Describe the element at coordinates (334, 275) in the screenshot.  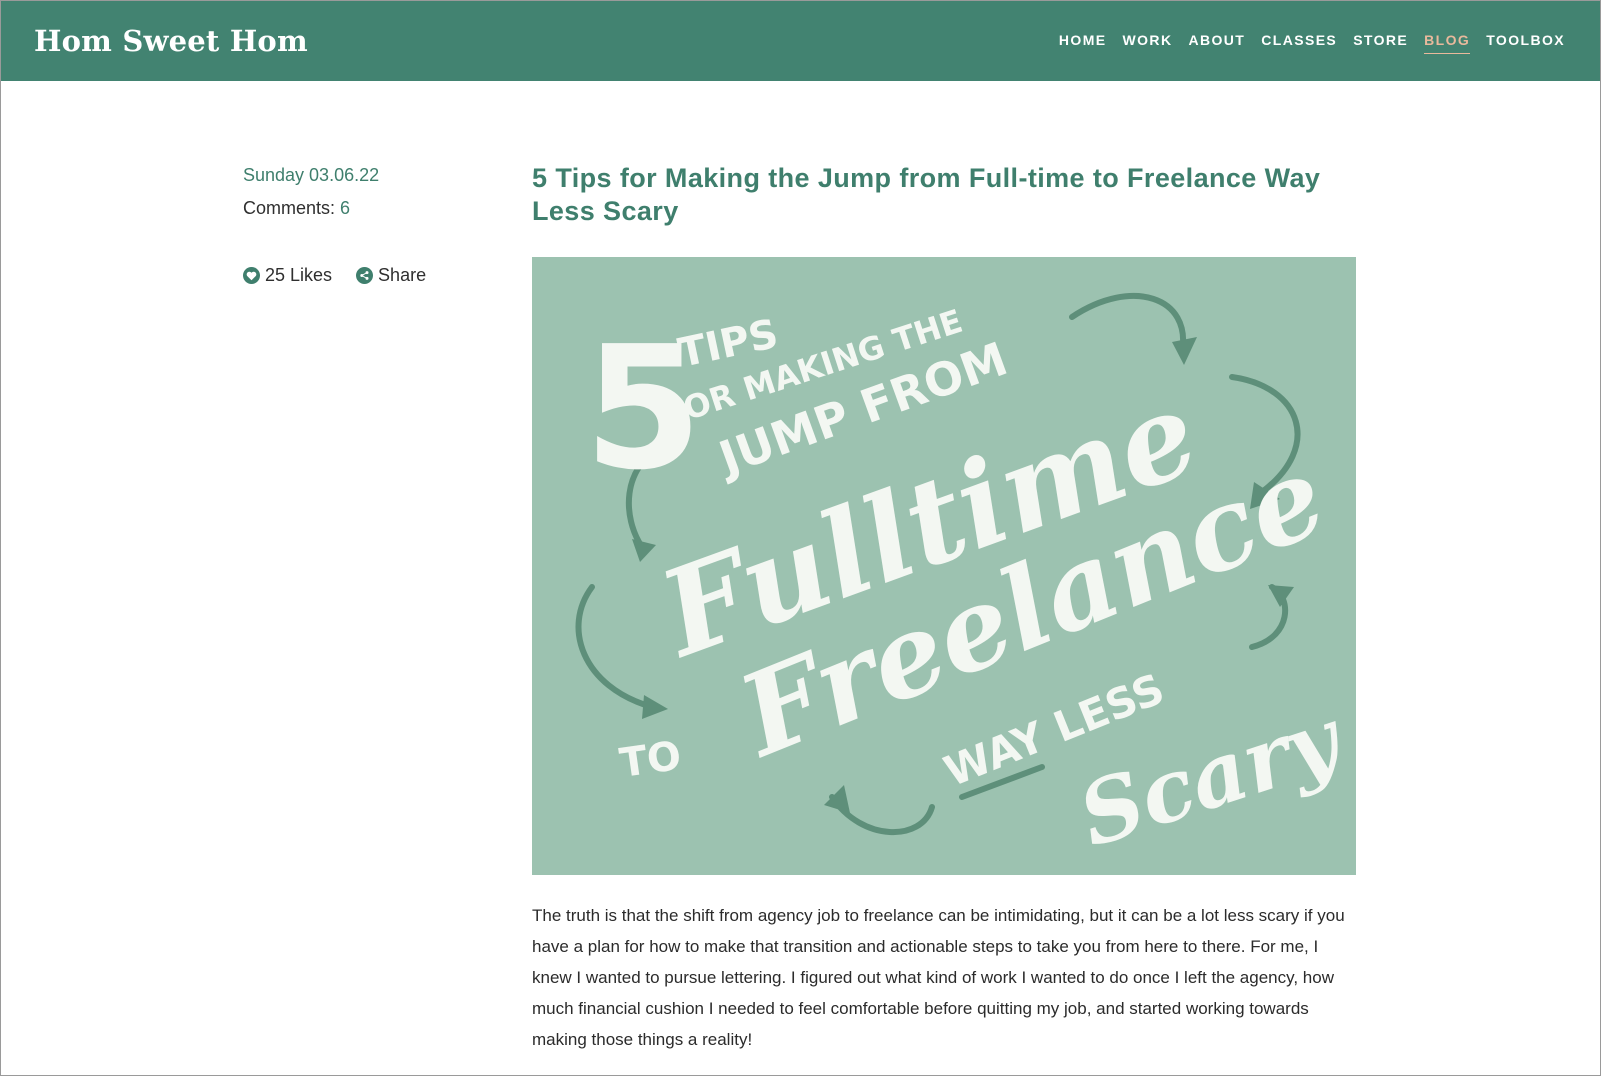
I see `post-social: 25 Likes Share` at that location.